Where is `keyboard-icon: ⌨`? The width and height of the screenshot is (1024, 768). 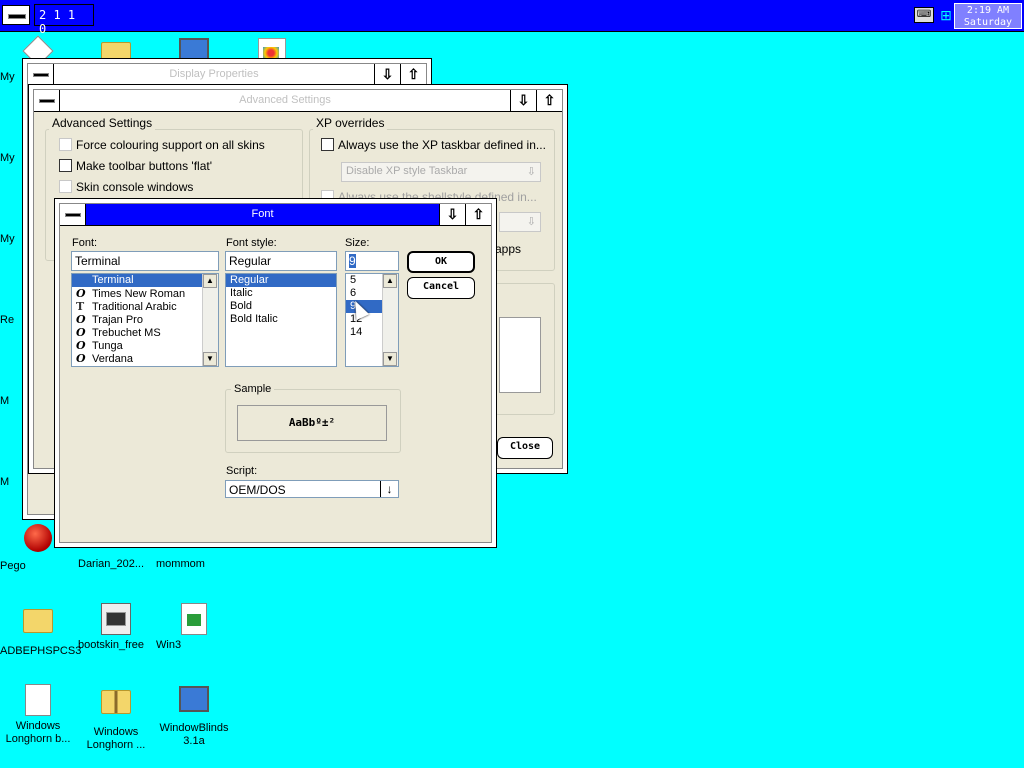 keyboard-icon: ⌨ is located at coordinates (924, 15).